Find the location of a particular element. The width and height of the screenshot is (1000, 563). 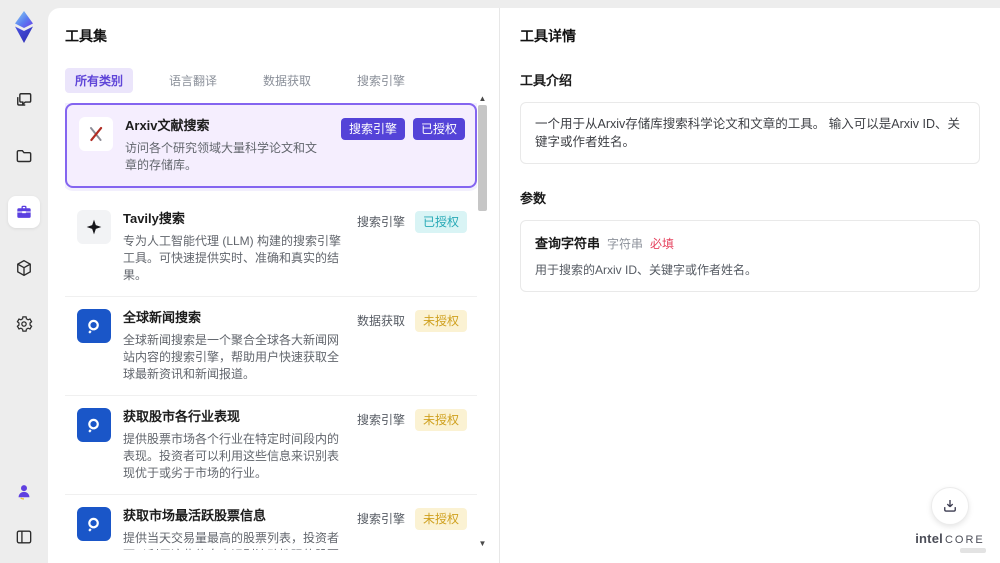

download-button is located at coordinates (950, 506).